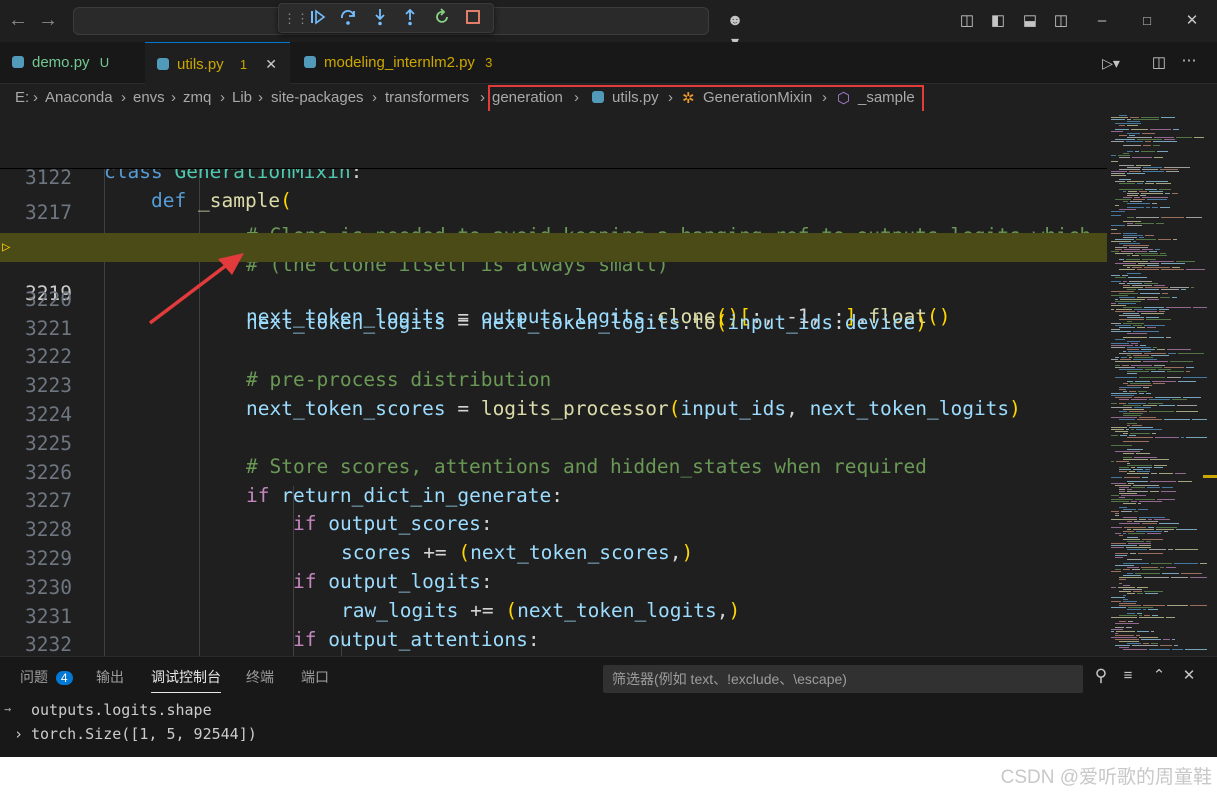 The image size is (1217, 792). I want to click on minimap, so click(1162, 383).